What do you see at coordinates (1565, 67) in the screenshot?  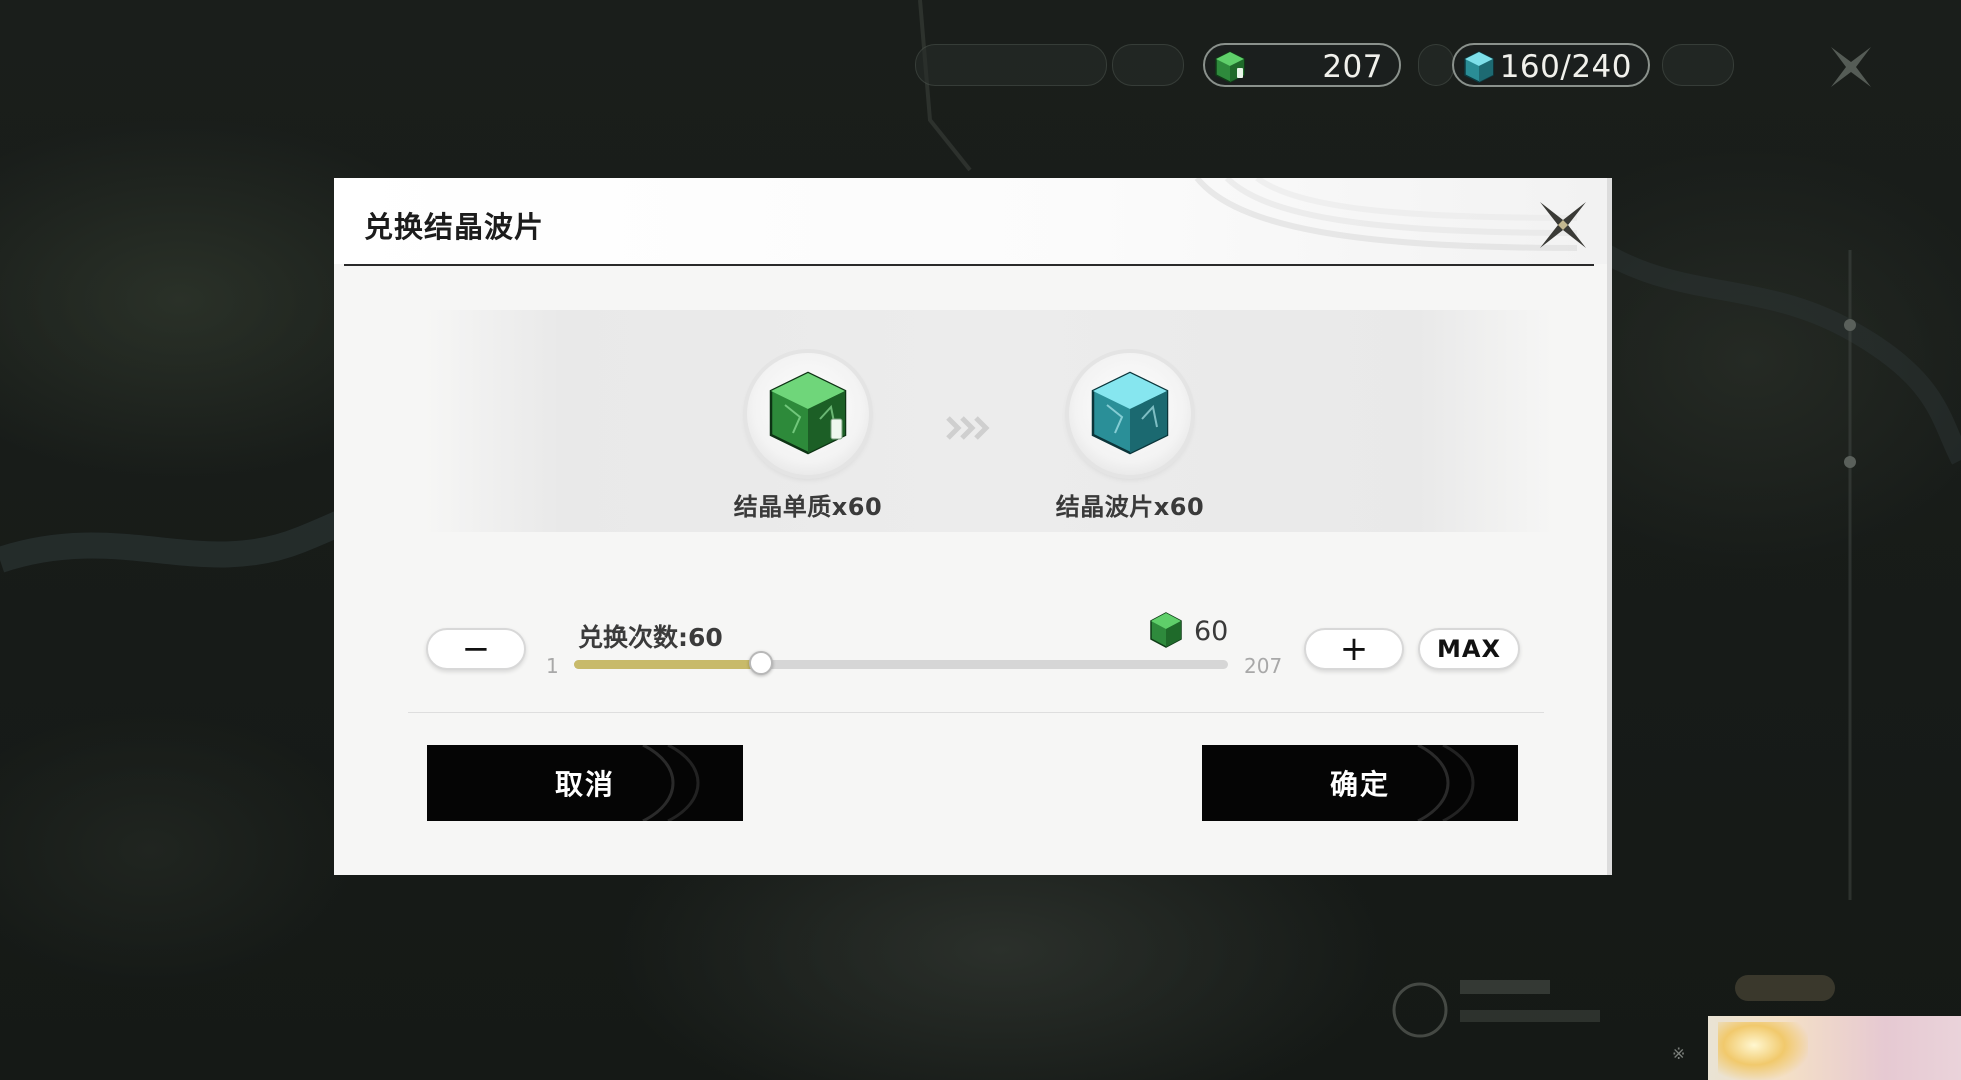 I see `crystal-wave-value: 160/240` at bounding box center [1565, 67].